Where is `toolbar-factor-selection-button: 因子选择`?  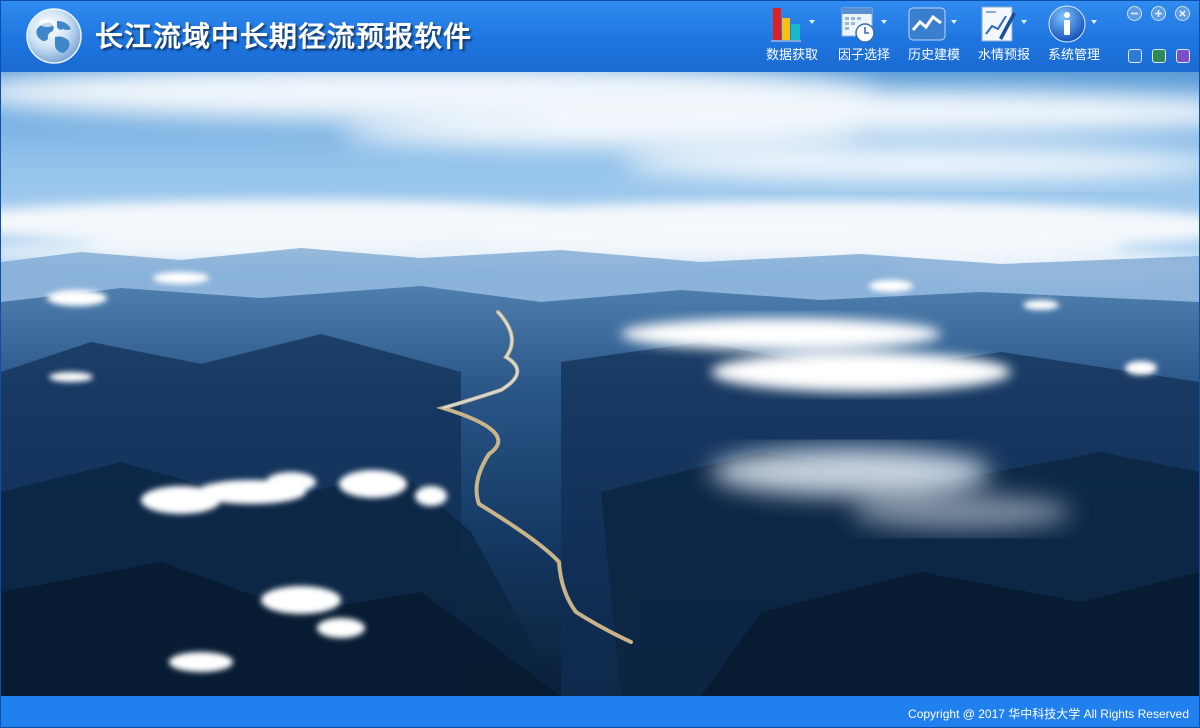 toolbar-factor-selection-button: 因子选择 is located at coordinates (866, 35).